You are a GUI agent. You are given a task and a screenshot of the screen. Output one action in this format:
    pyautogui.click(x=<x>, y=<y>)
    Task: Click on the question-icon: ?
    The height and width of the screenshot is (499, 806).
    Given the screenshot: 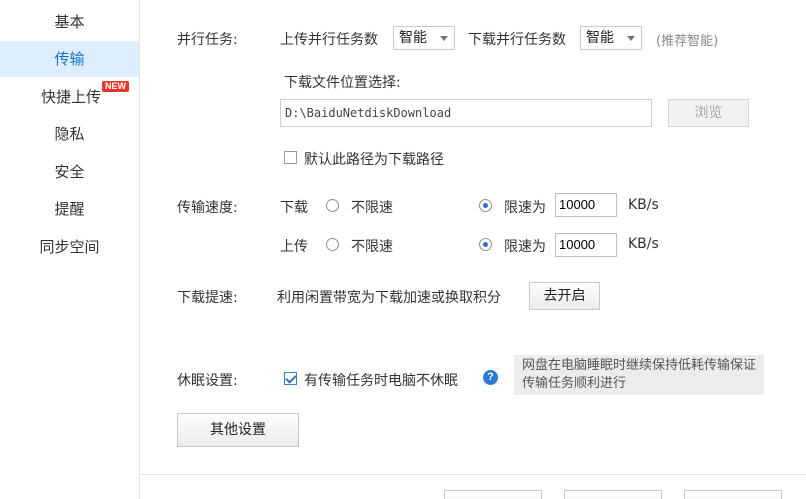 What is the action you would take?
    pyautogui.click(x=490, y=377)
    